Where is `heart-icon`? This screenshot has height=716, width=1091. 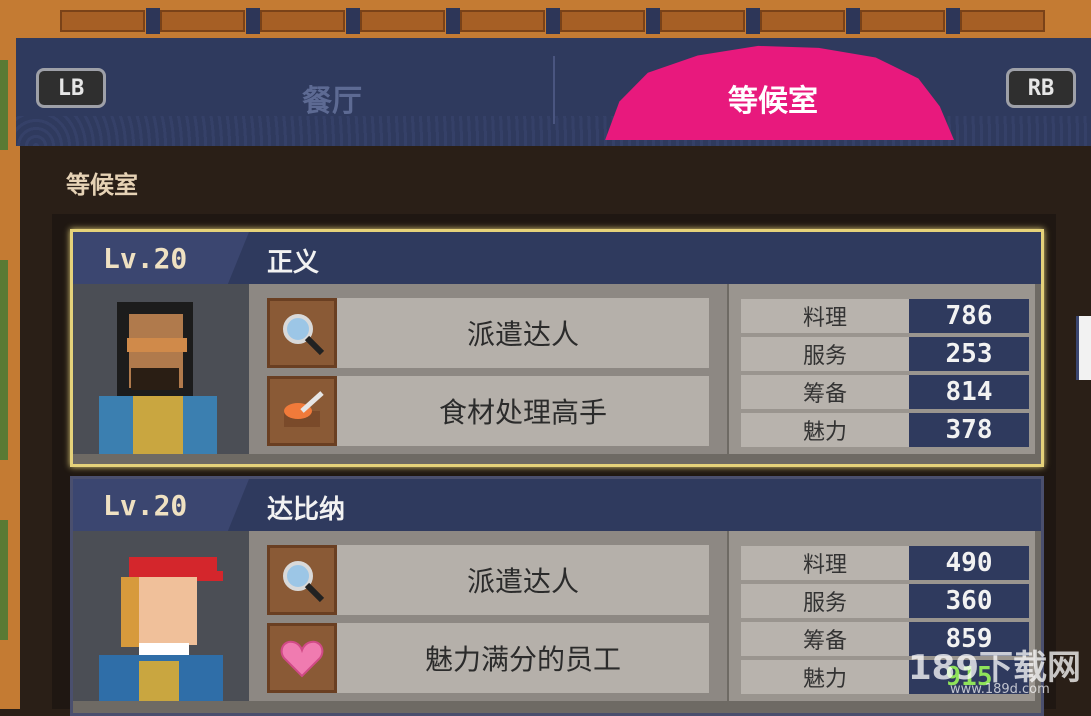 heart-icon is located at coordinates (302, 658).